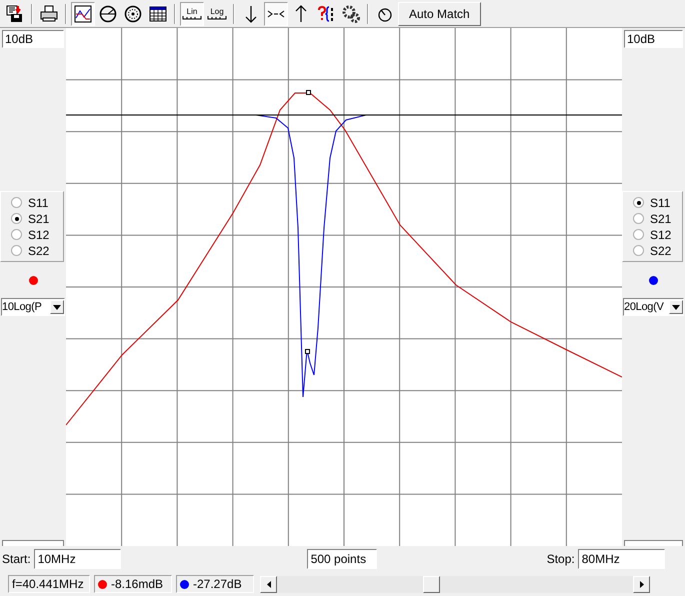  Describe the element at coordinates (137, 584) in the screenshot. I see `reading-value: -8.16mdB` at that location.